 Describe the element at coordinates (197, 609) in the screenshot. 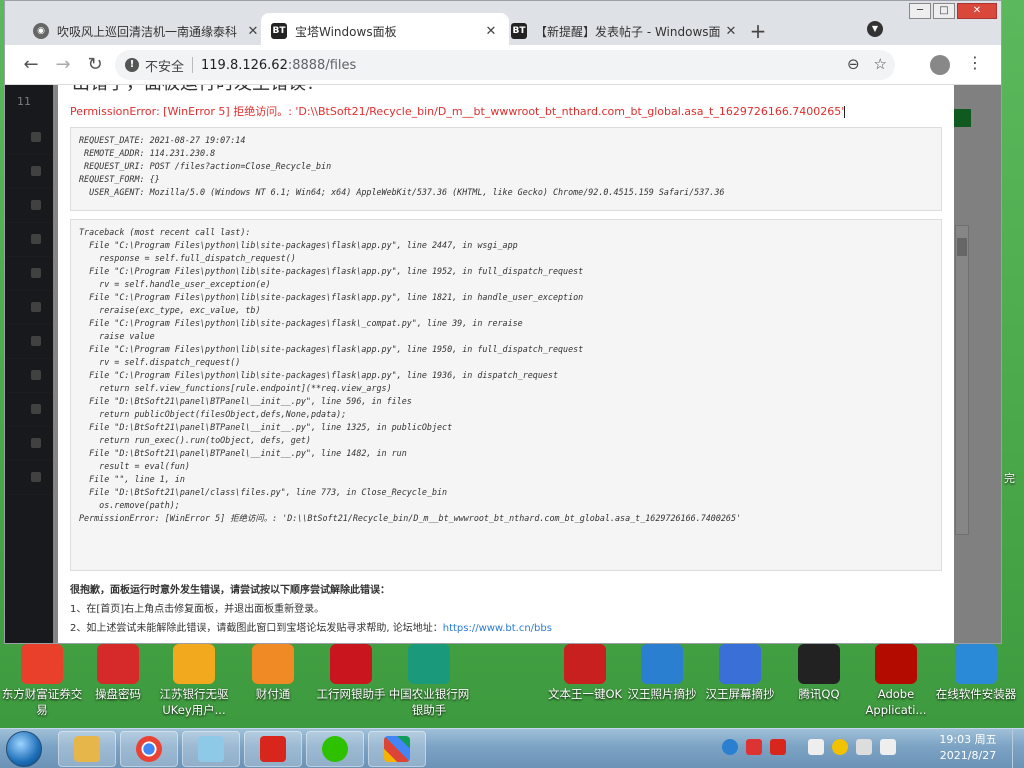

I see `help-step-1: 1、在[首页]右上角点击修复面板，并退出面板重新登录。` at that location.